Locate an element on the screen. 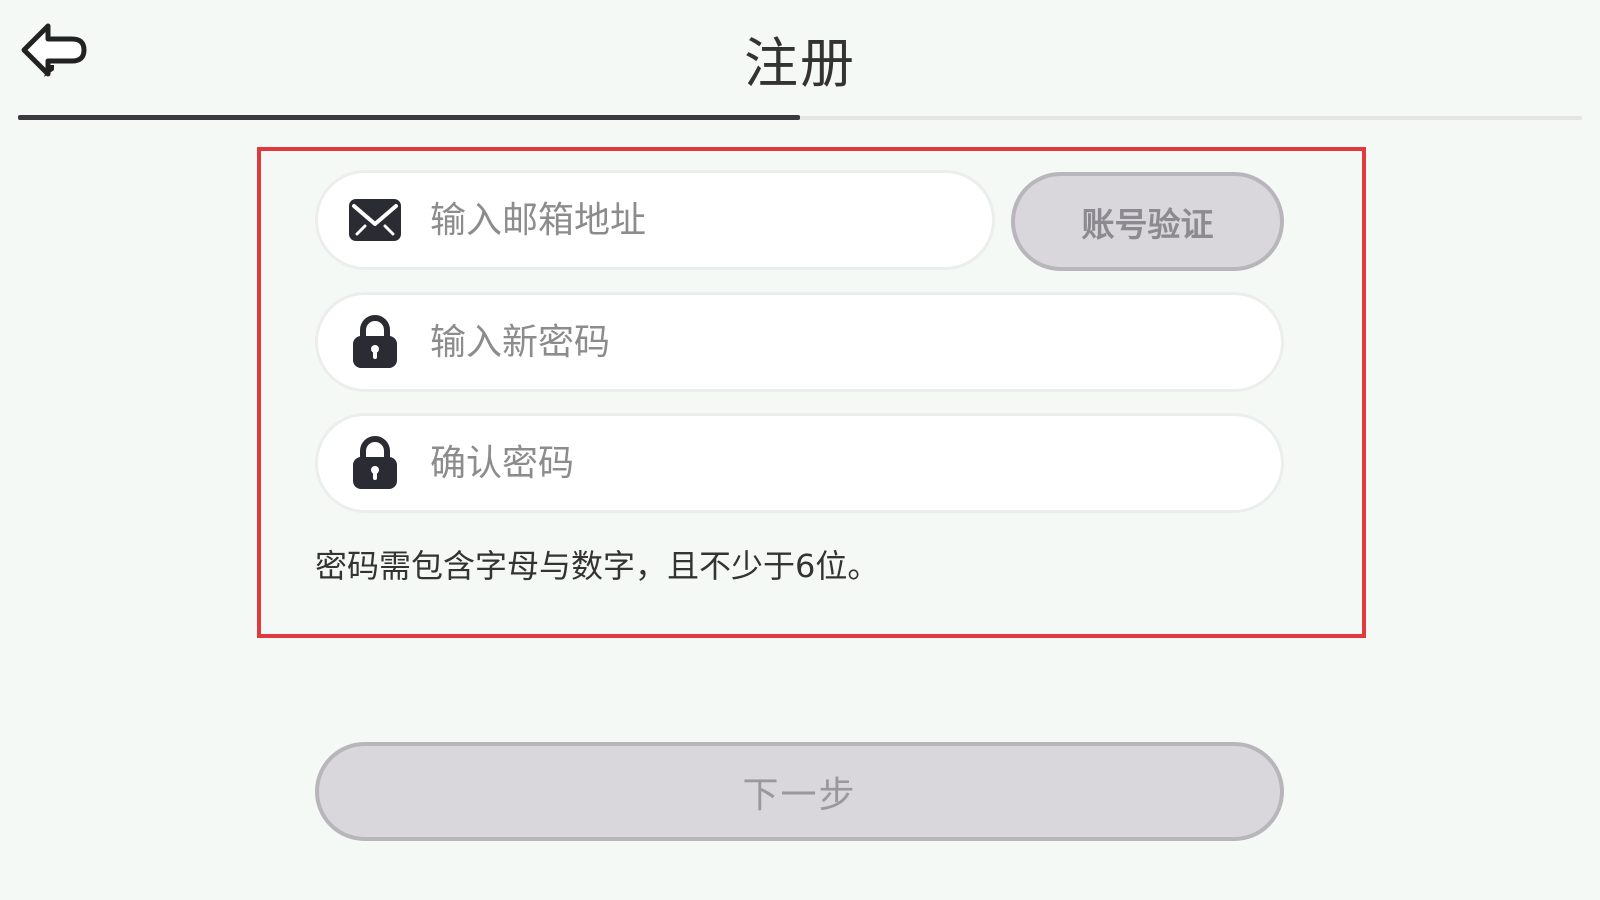 The height and width of the screenshot is (900, 1600). email-field is located at coordinates (655, 220).